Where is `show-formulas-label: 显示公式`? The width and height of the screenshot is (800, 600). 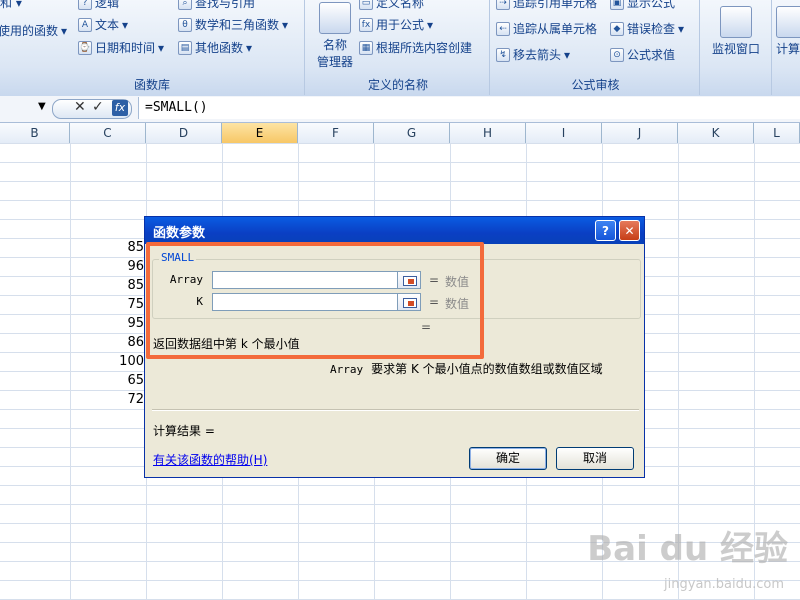
show-formulas-label: 显示公式 is located at coordinates (651, 5).